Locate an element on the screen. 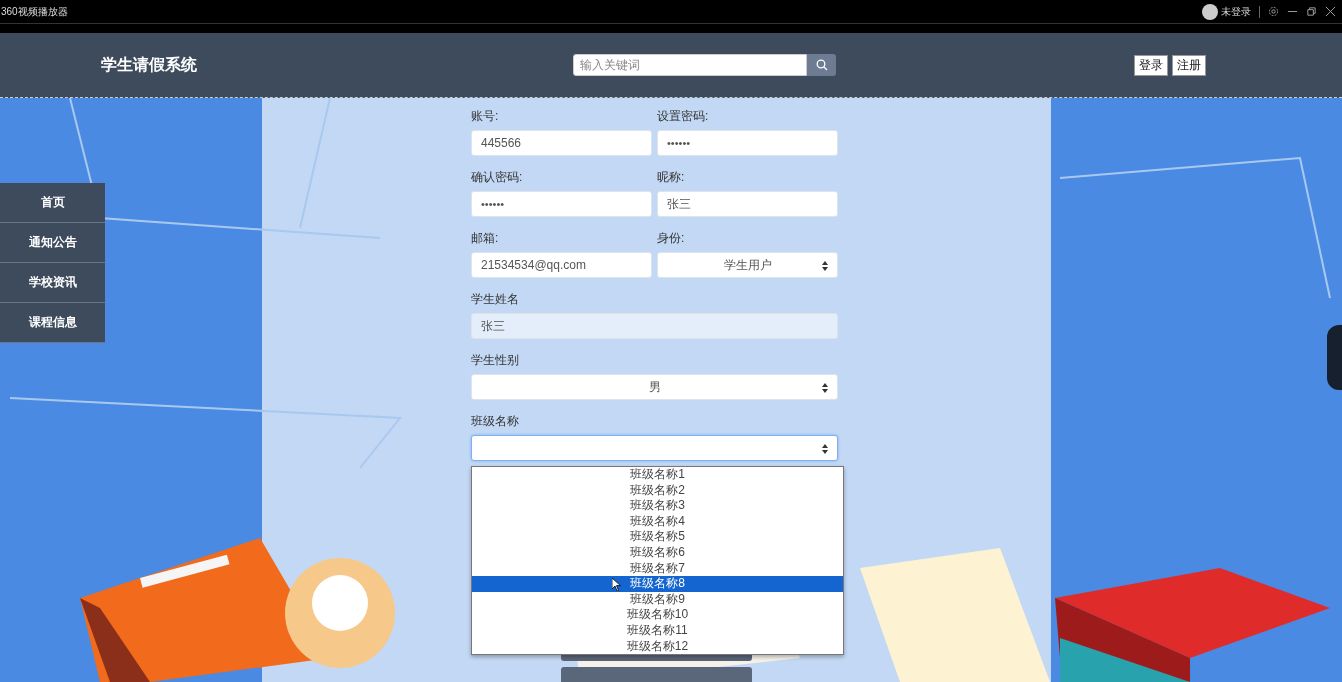 The height and width of the screenshot is (682, 1342). cursor-icon is located at coordinates (616, 584).